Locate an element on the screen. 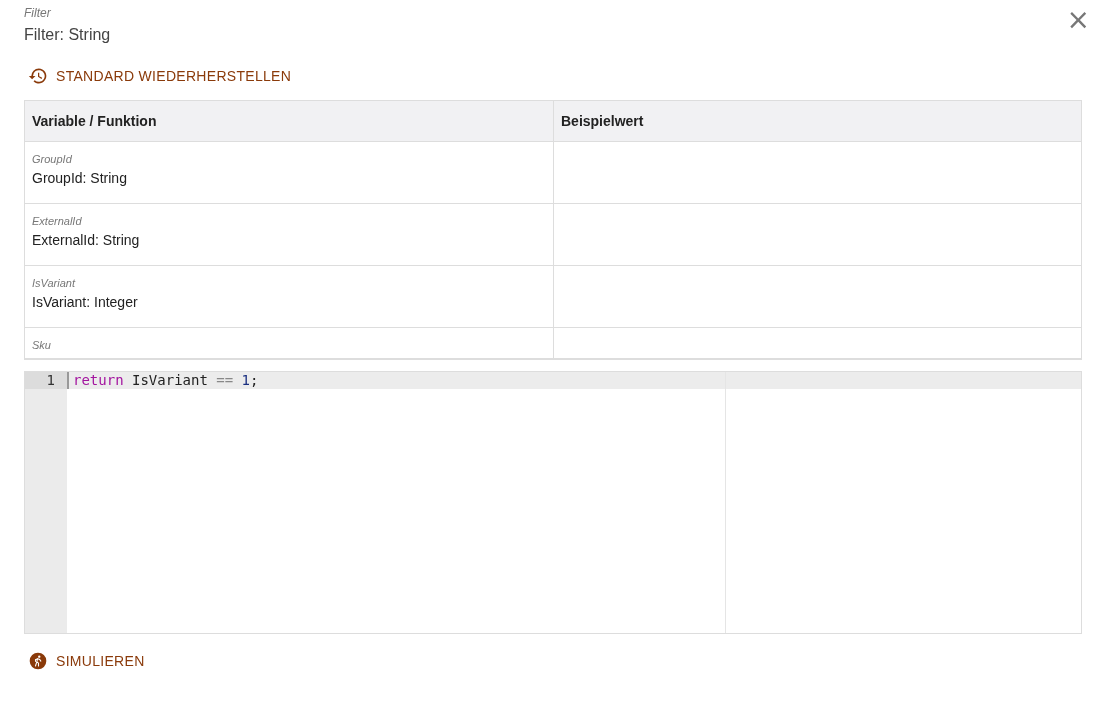 This screenshot has height=714, width=1106. close-button: × is located at coordinates (1078, 20).